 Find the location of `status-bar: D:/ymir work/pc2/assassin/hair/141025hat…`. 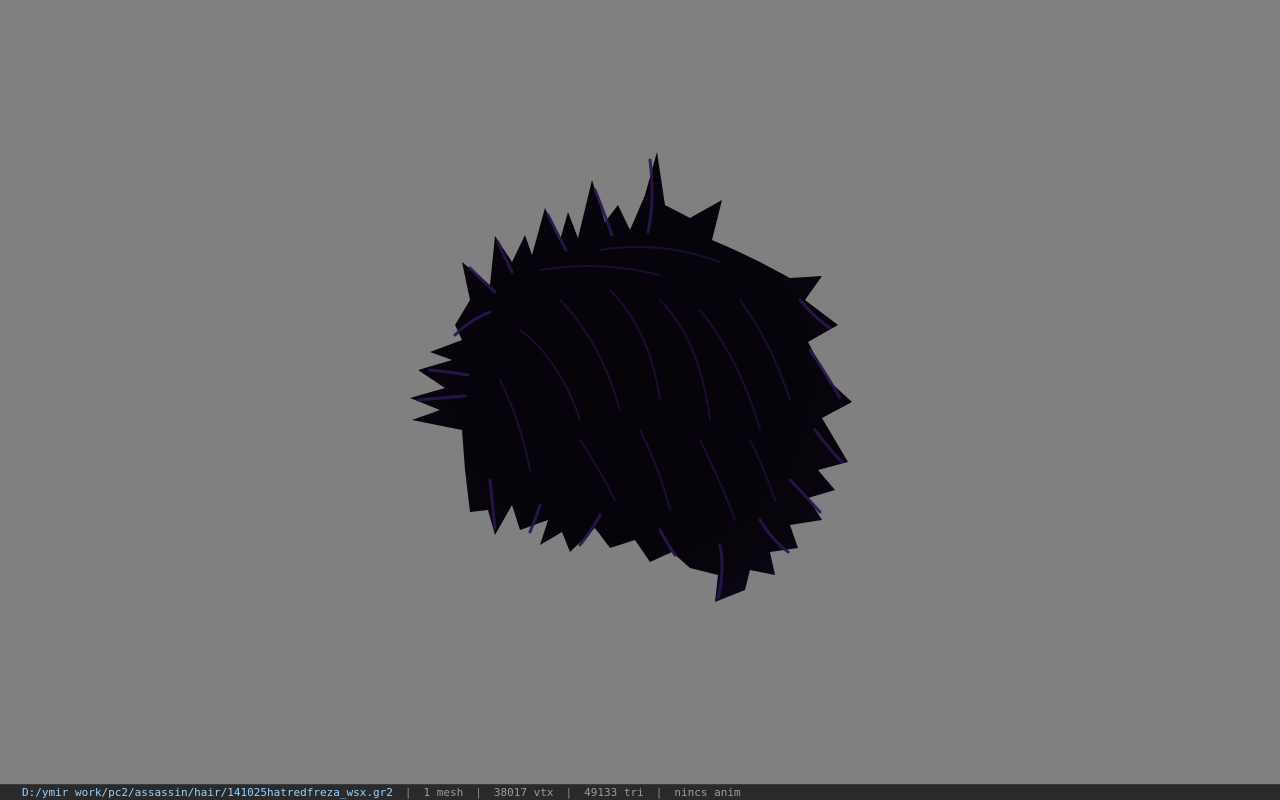

status-bar: D:/ymir work/pc2/assassin/hair/141025hat… is located at coordinates (640, 792).